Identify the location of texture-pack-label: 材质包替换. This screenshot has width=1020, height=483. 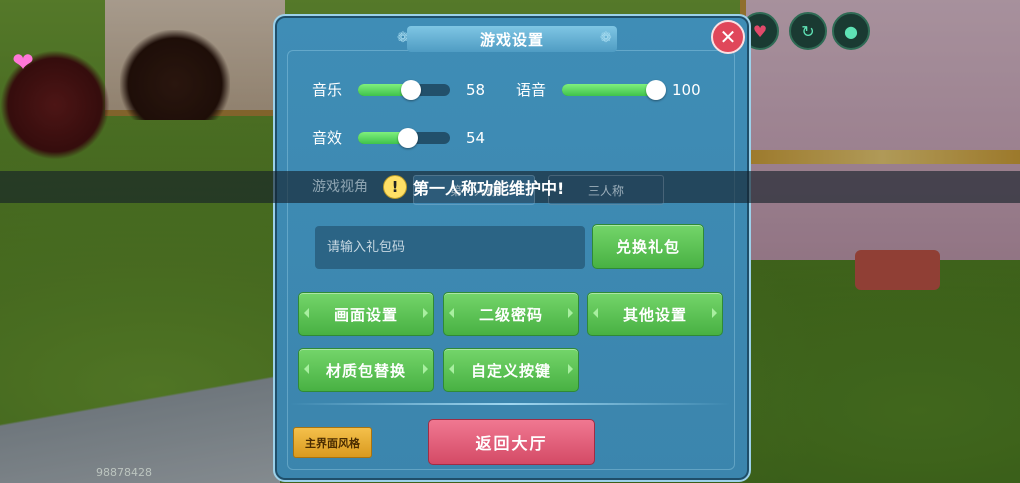
(365, 370).